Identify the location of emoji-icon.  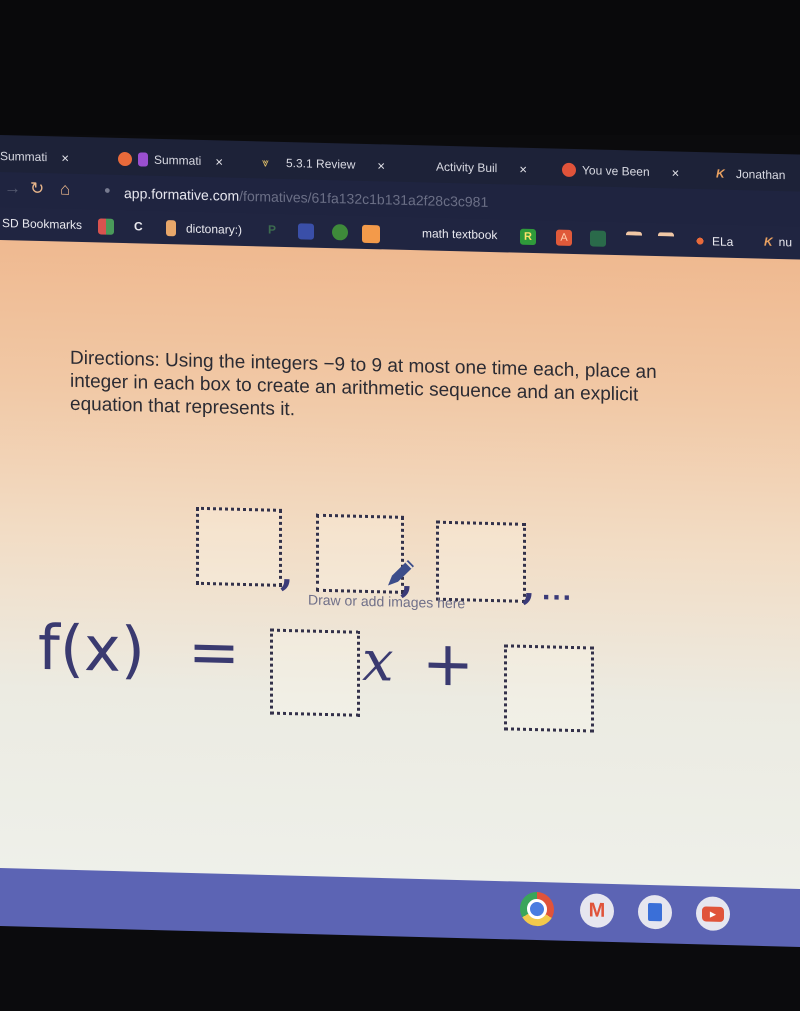
(143, 159).